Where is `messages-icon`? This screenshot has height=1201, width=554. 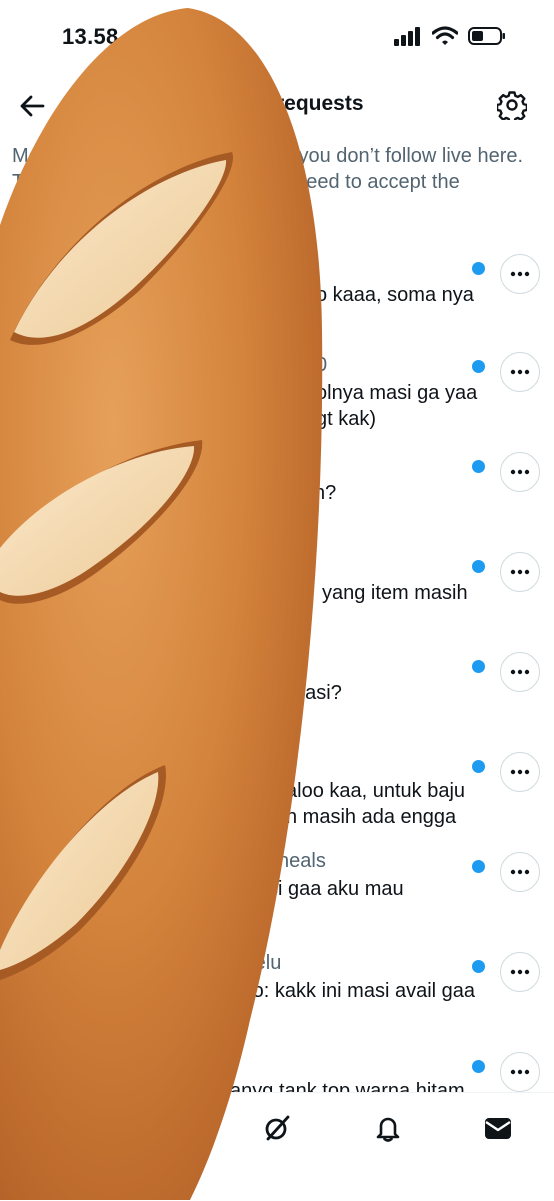 messages-icon is located at coordinates (498, 1128).